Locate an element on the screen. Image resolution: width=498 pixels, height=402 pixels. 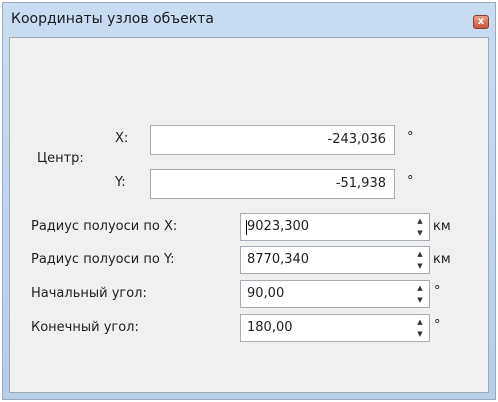
center-x-input: -243,036 is located at coordinates (272, 140).